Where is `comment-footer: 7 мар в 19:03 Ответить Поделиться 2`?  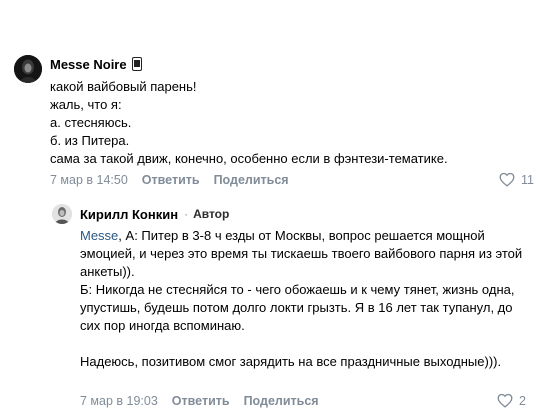 comment-footer: 7 мар в 19:03 Ответить Поделиться 2 is located at coordinates (303, 400).